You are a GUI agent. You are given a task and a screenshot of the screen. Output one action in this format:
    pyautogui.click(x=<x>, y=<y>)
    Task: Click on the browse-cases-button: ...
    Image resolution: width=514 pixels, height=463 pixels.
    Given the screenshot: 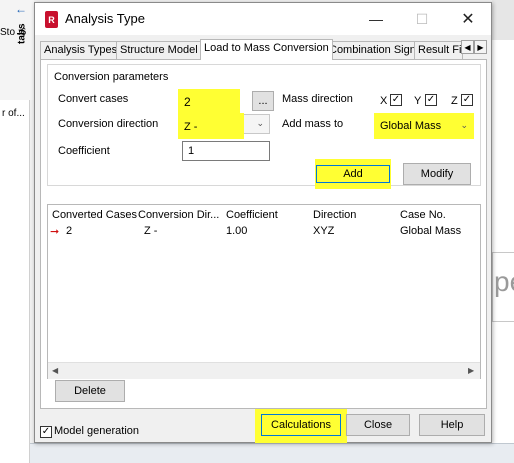 What is the action you would take?
    pyautogui.click(x=263, y=101)
    